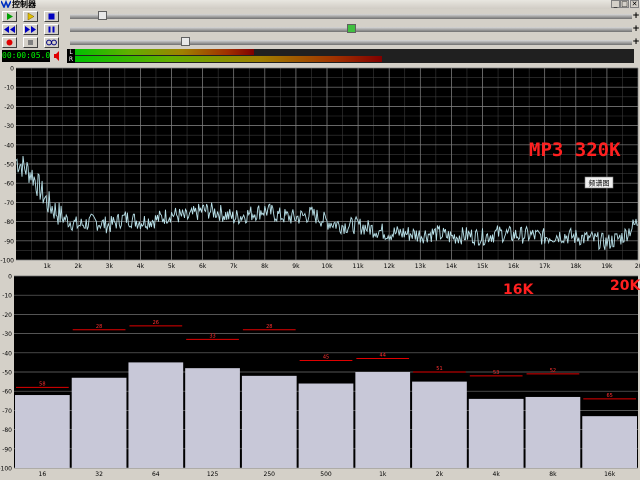 This screenshot has width=640, height=480. What do you see at coordinates (234, 266) in the screenshot?
I see `spectrum-x-tick-label: 7k` at bounding box center [234, 266].